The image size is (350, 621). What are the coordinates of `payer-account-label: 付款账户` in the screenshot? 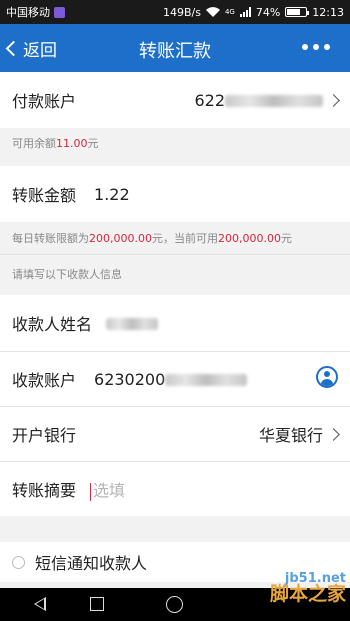 It's located at (44, 101).